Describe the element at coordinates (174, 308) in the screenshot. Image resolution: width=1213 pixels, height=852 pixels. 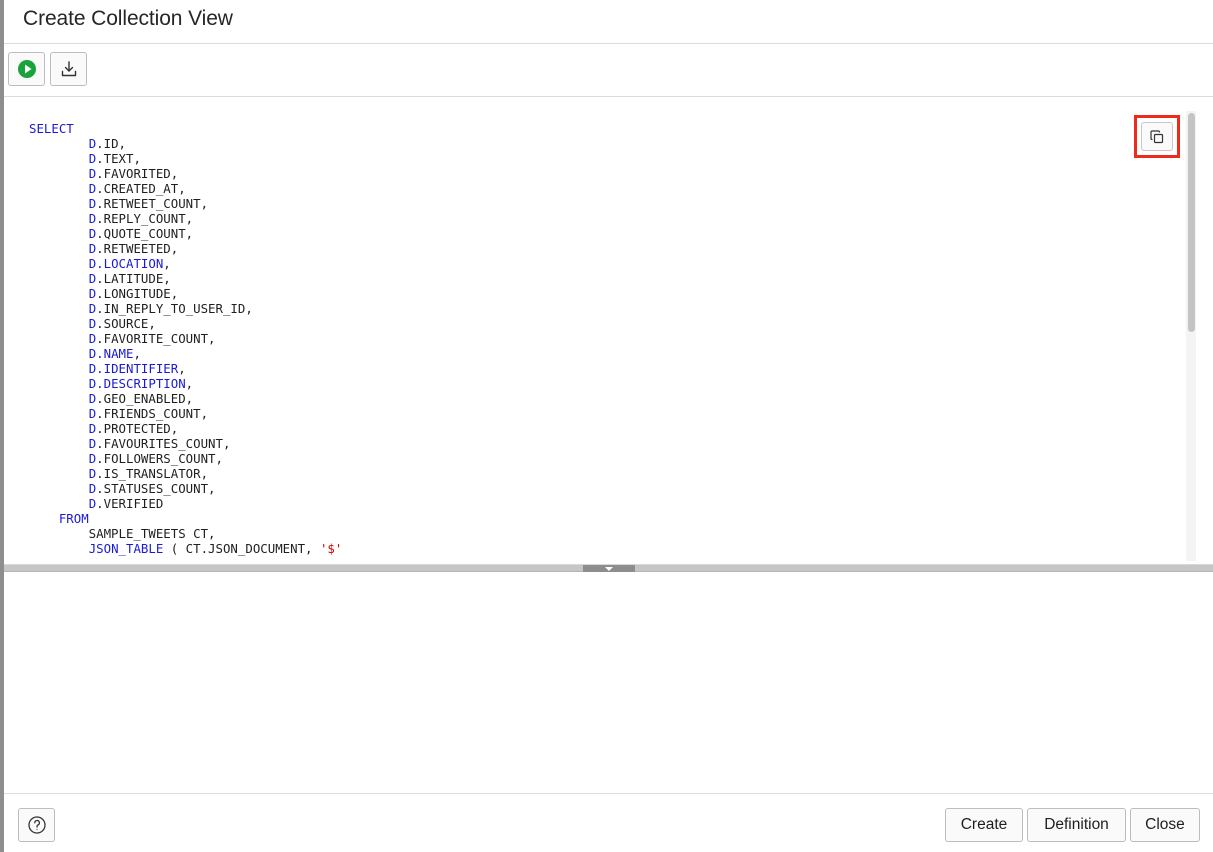
I see `code-text: .IN_REPLY_TO_USER_ID,` at that location.